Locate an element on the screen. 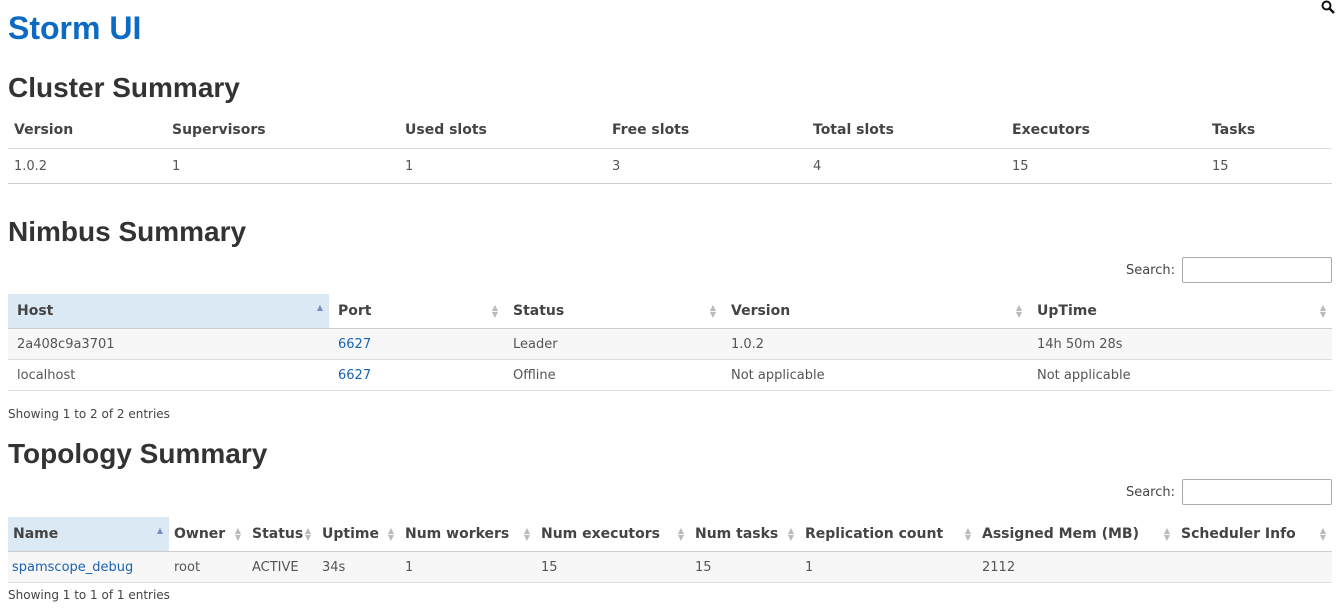  cluster-col-used-slots: Used slots is located at coordinates (502, 130).